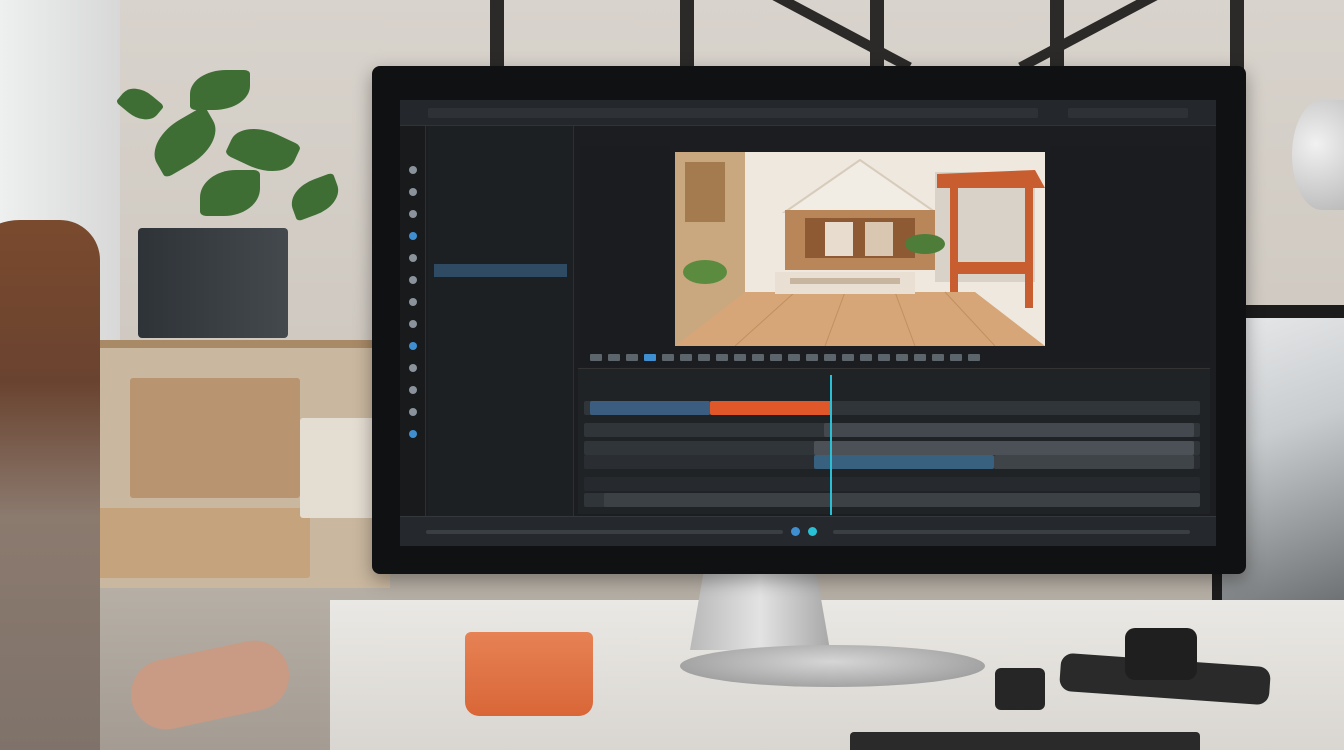 The width and height of the screenshot is (1344, 750). What do you see at coordinates (860, 249) in the screenshot?
I see `preview-viewer` at bounding box center [860, 249].